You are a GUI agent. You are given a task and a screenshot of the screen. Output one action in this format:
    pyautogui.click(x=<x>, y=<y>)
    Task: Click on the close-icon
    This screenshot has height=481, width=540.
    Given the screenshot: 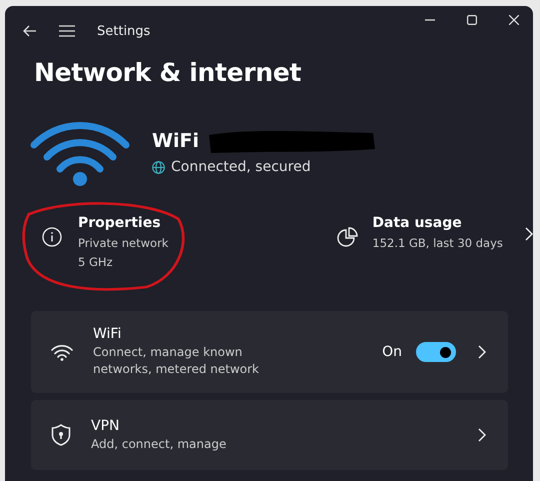 What is the action you would take?
    pyautogui.click(x=514, y=20)
    